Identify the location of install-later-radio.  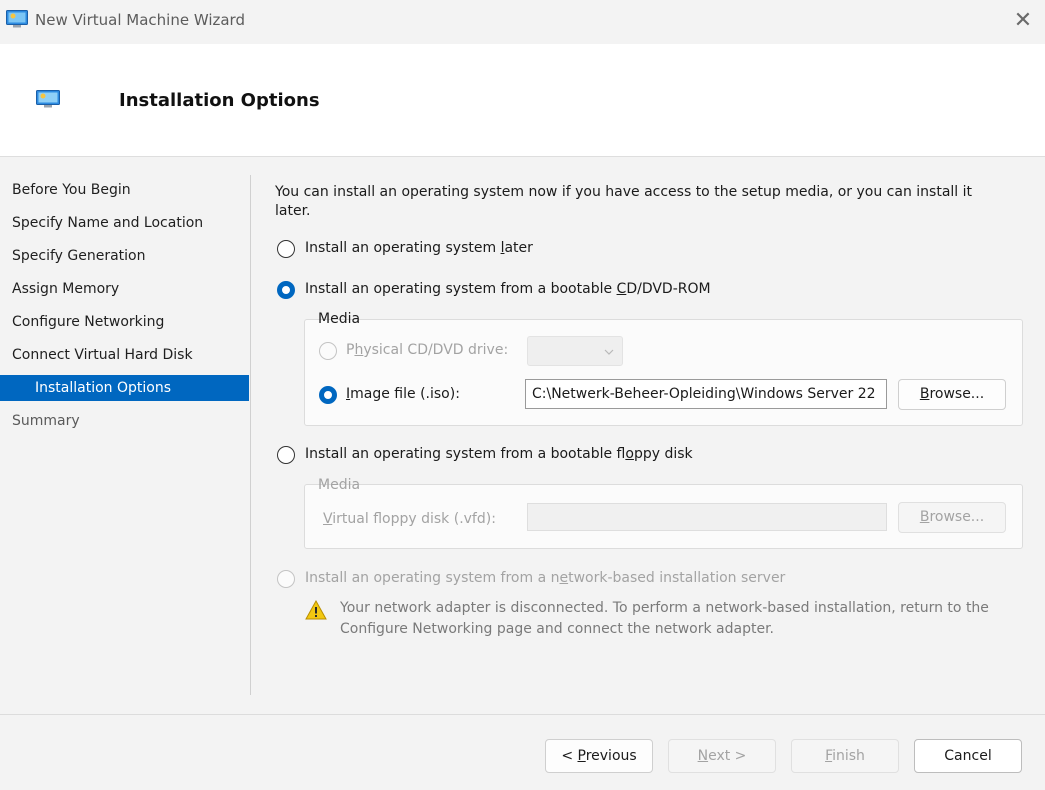
(286, 249).